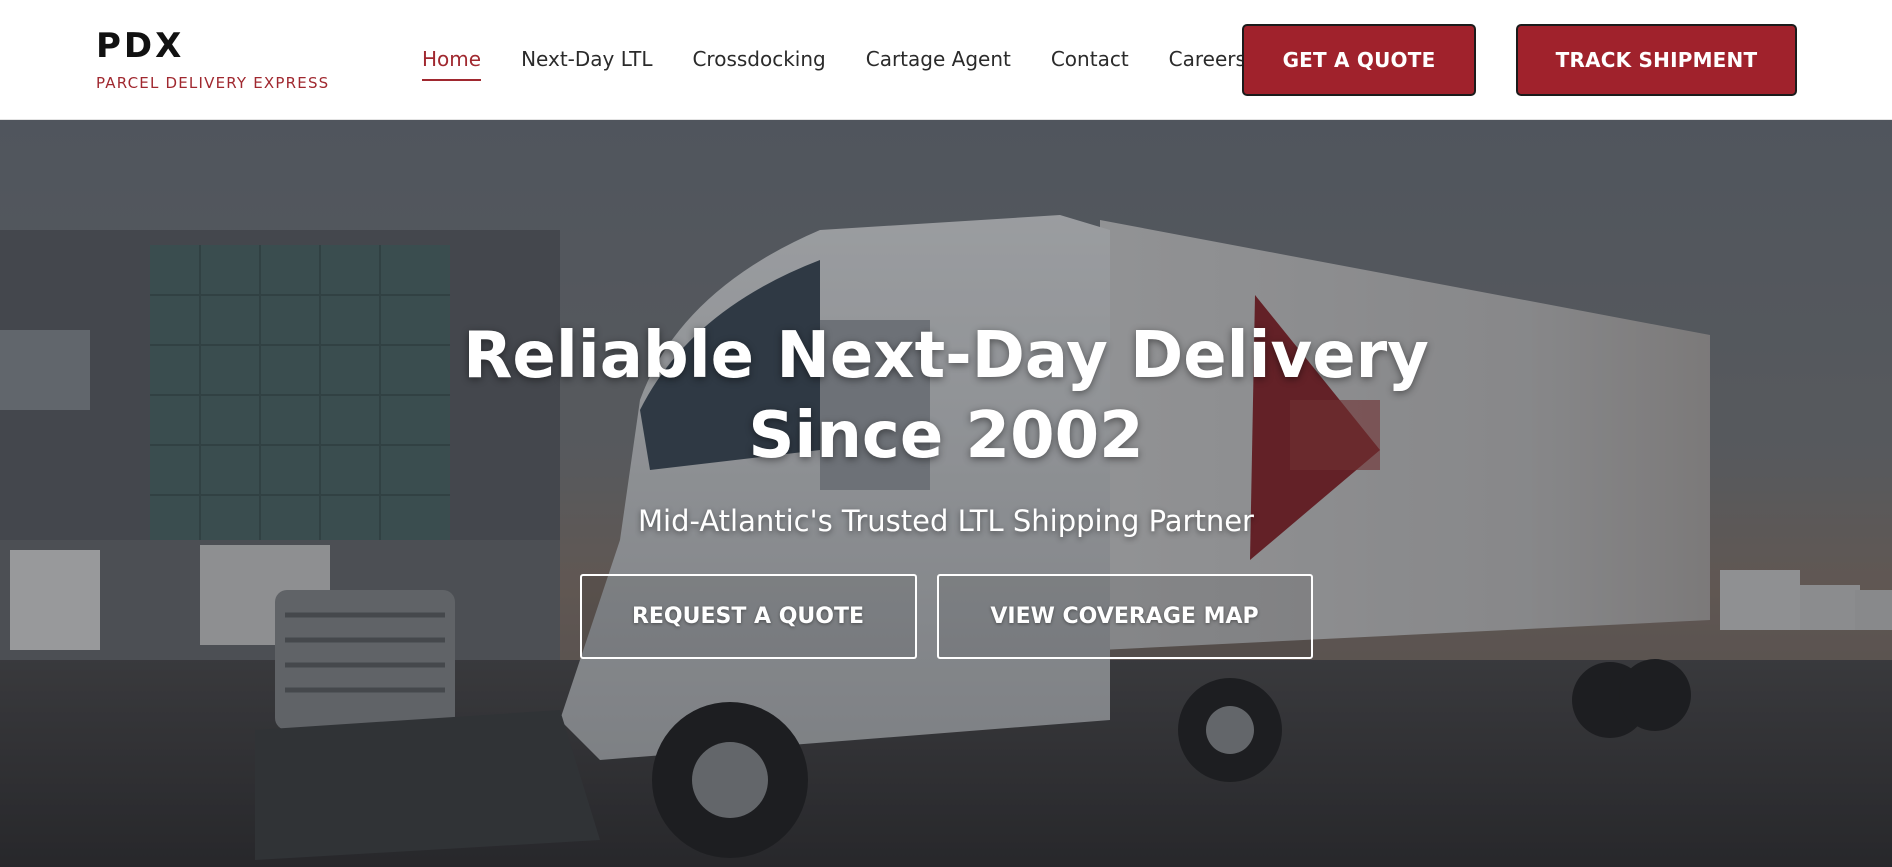 This screenshot has width=1892, height=867. Describe the element at coordinates (938, 60) in the screenshot. I see `nav-link-cartage-agent: Cartage Agent` at that location.